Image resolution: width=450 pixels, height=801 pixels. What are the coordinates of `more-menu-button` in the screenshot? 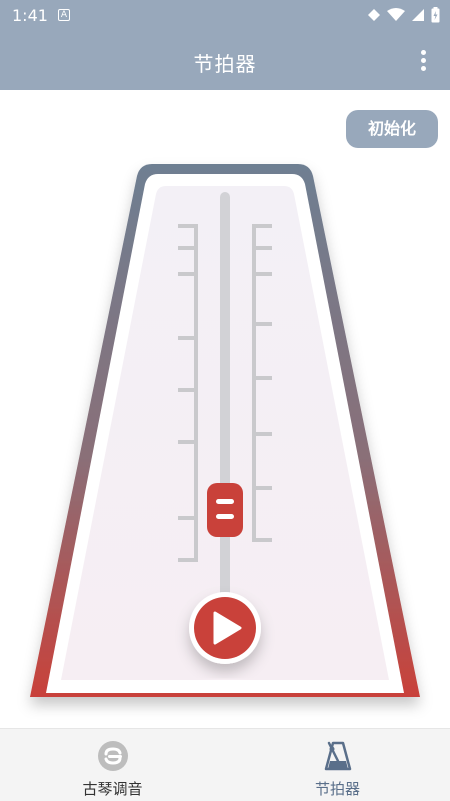 It's located at (423, 63).